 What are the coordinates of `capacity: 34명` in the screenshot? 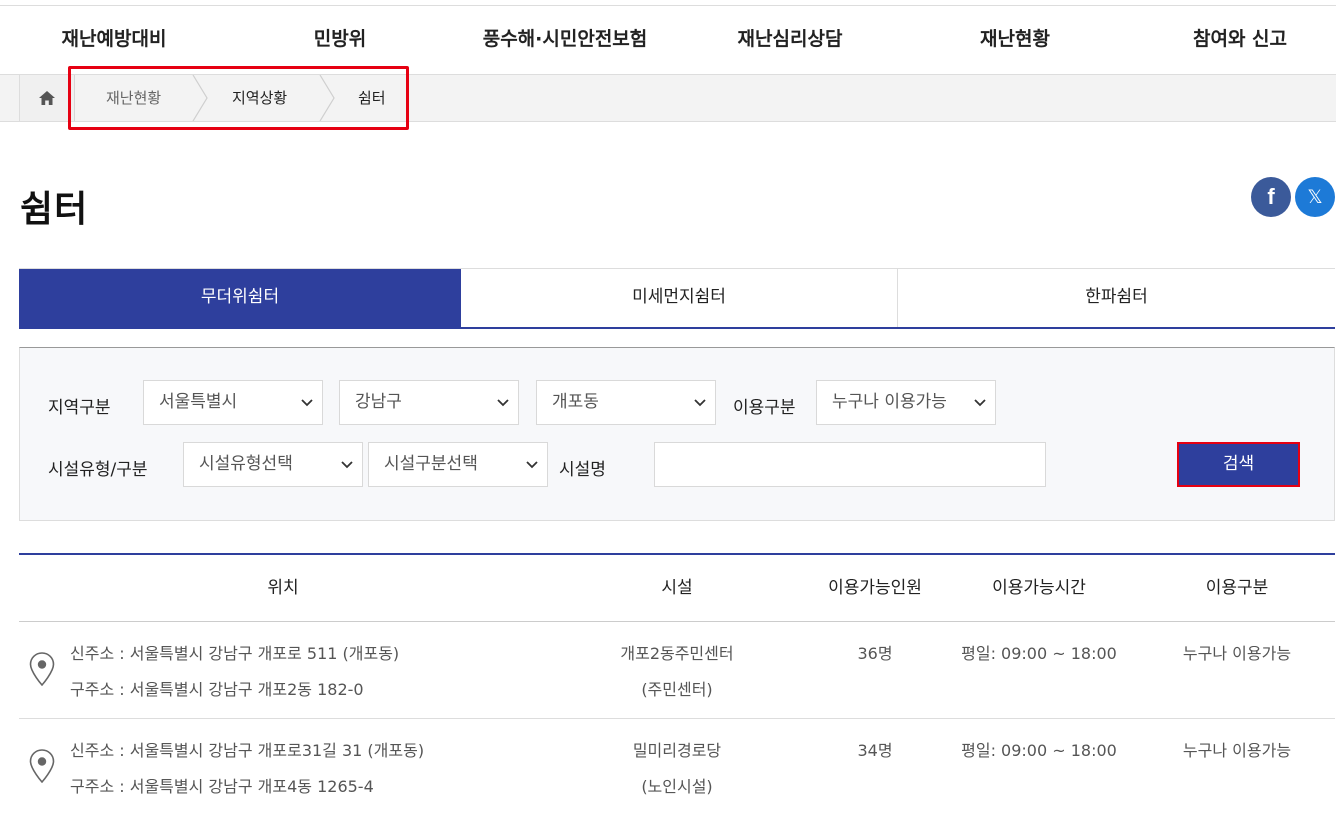 It's located at (875, 750).